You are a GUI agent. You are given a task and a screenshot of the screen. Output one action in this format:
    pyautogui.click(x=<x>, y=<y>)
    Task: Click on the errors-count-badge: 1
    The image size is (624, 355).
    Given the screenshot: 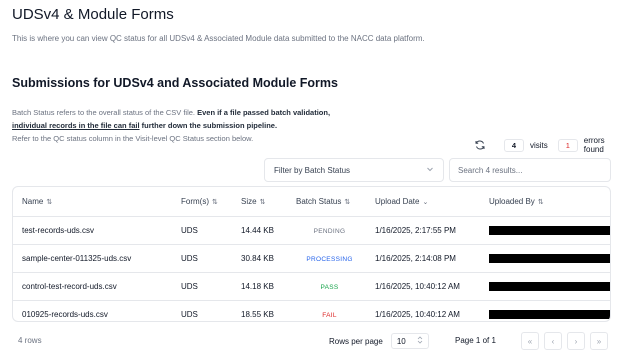 What is the action you would take?
    pyautogui.click(x=567, y=145)
    